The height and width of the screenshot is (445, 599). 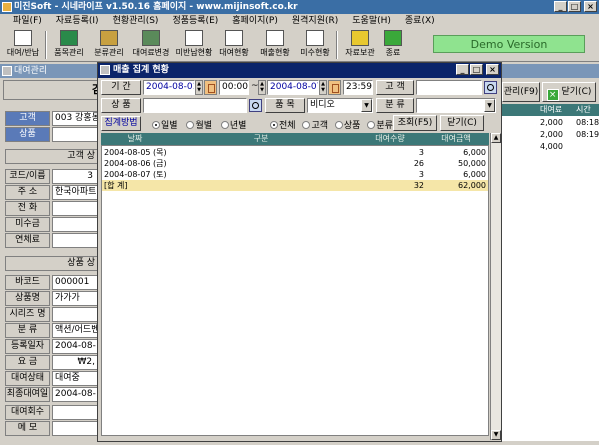 I want to click on col-qty-header: 대여수량, so click(x=390, y=138).